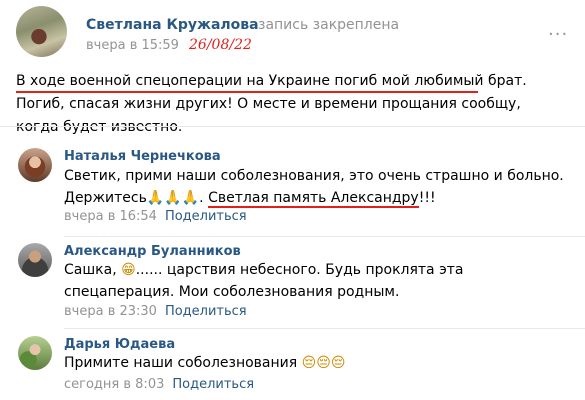 This screenshot has width=585, height=400. What do you see at coordinates (329, 25) in the screenshot?
I see `pinned-label: запись закреплена` at bounding box center [329, 25].